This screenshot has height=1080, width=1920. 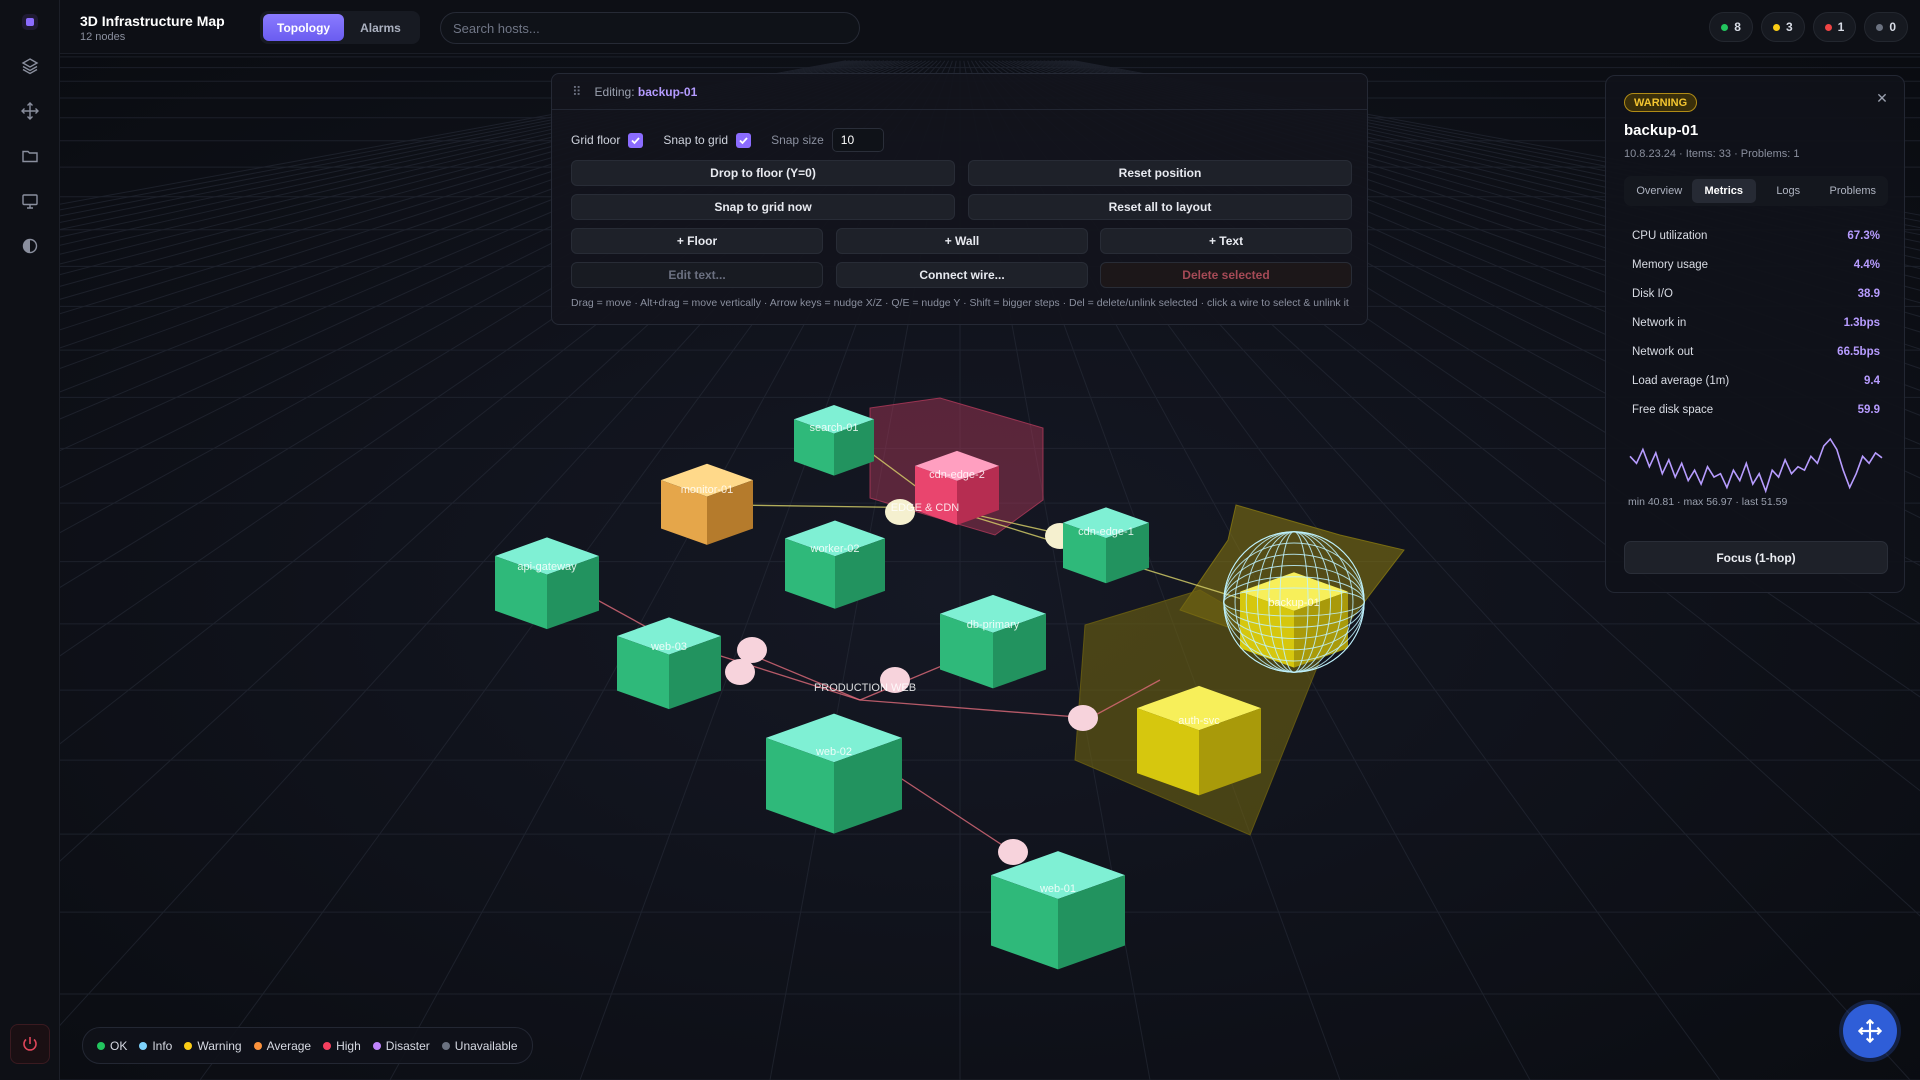 I want to click on snap-size-input, so click(x=857, y=140).